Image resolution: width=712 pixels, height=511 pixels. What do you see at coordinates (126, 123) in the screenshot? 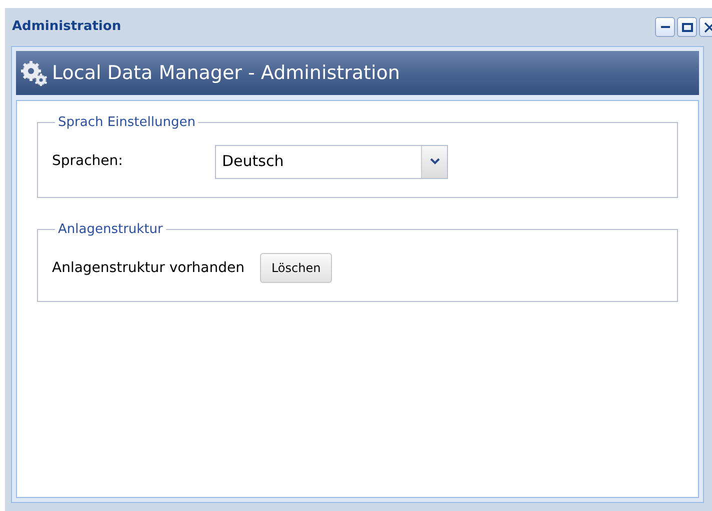
I see `group-title: Sprach Einstellungen` at bounding box center [126, 123].